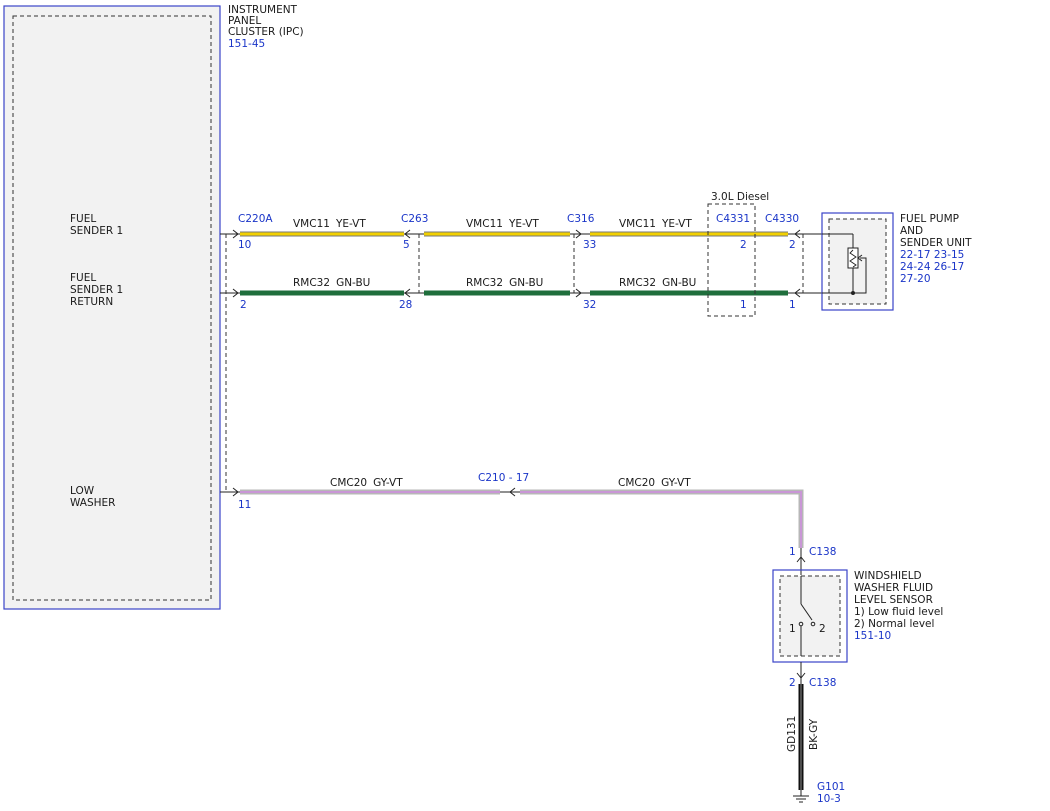 The width and height of the screenshot is (1050, 811). I want to click on pin-c220a-2: 2, so click(243, 305).